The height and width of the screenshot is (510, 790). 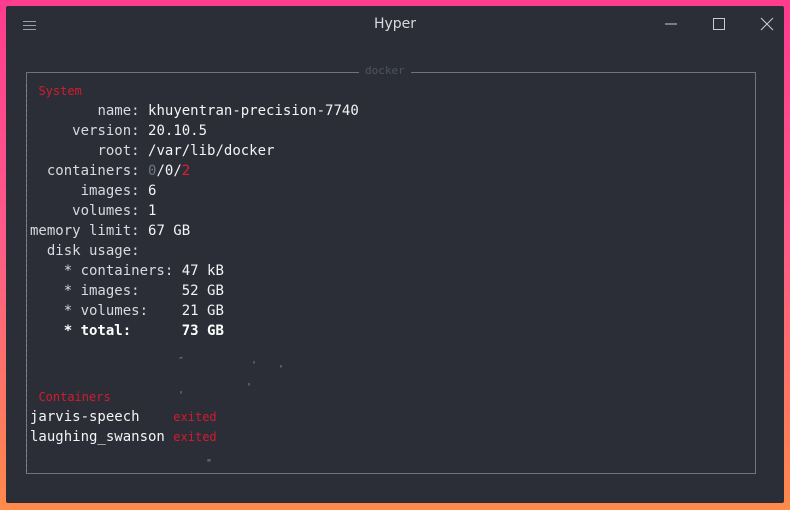 I want to click on disk-total-label: * total:, so click(x=97, y=331).